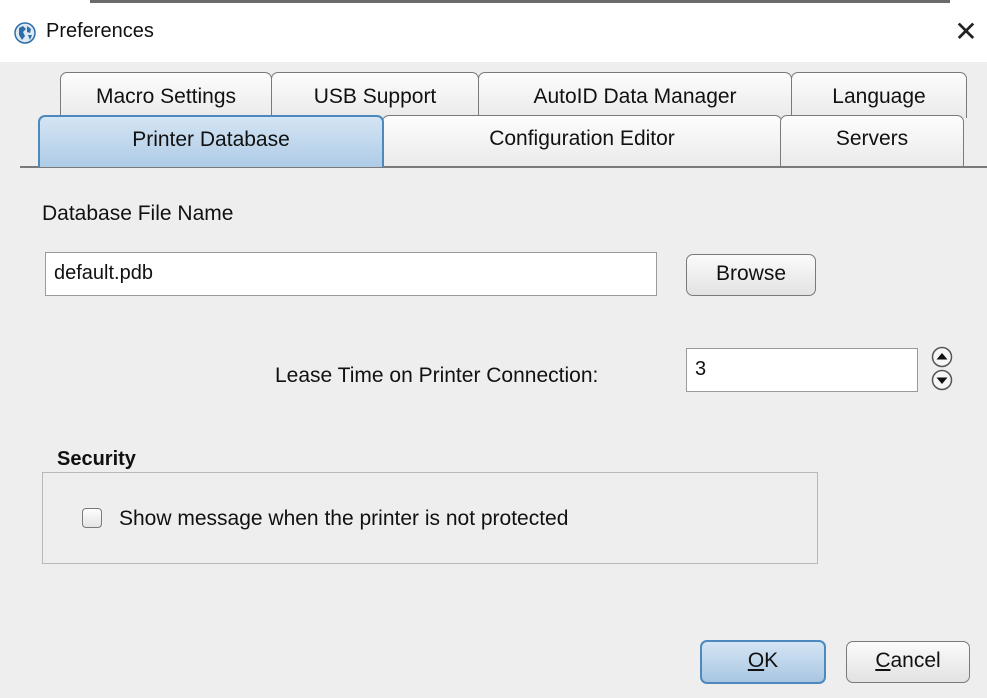  What do you see at coordinates (211, 141) in the screenshot?
I see `tab-printer-database: Printer Database` at bounding box center [211, 141].